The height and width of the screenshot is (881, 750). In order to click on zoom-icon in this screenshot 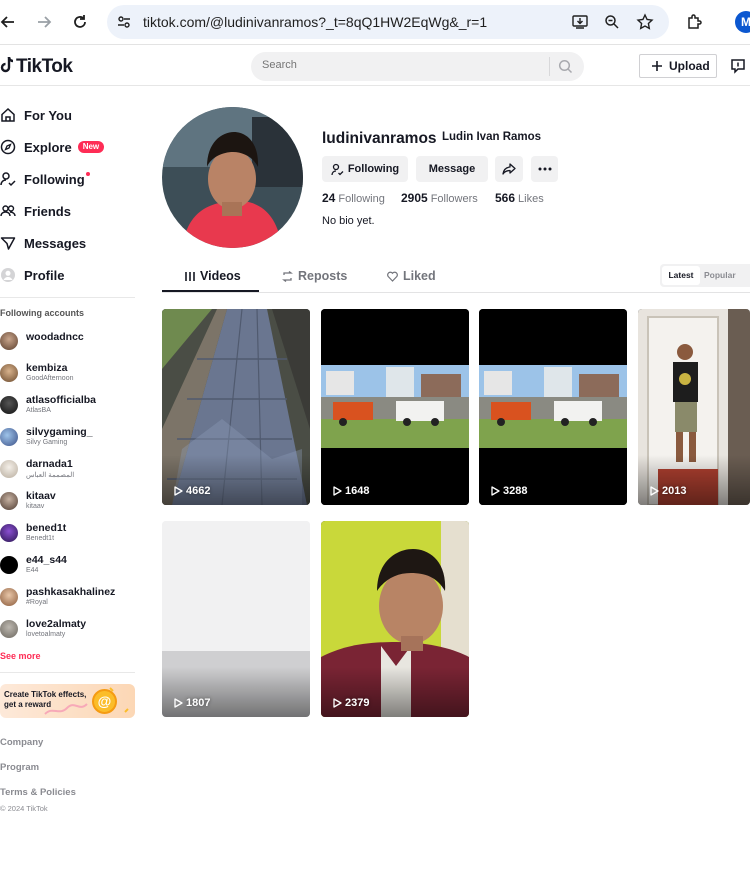, I will do `click(612, 22)`.